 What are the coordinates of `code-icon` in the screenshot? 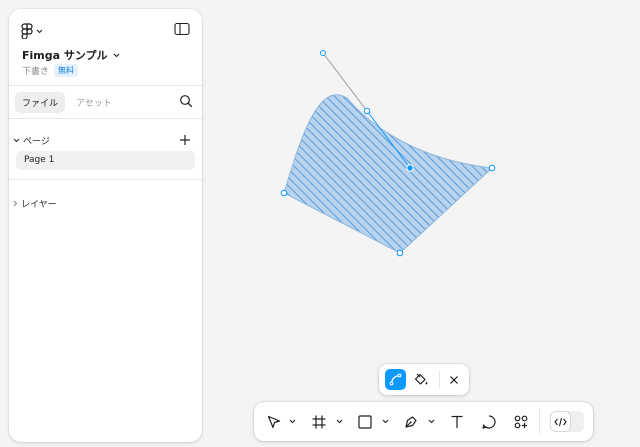 It's located at (560, 421).